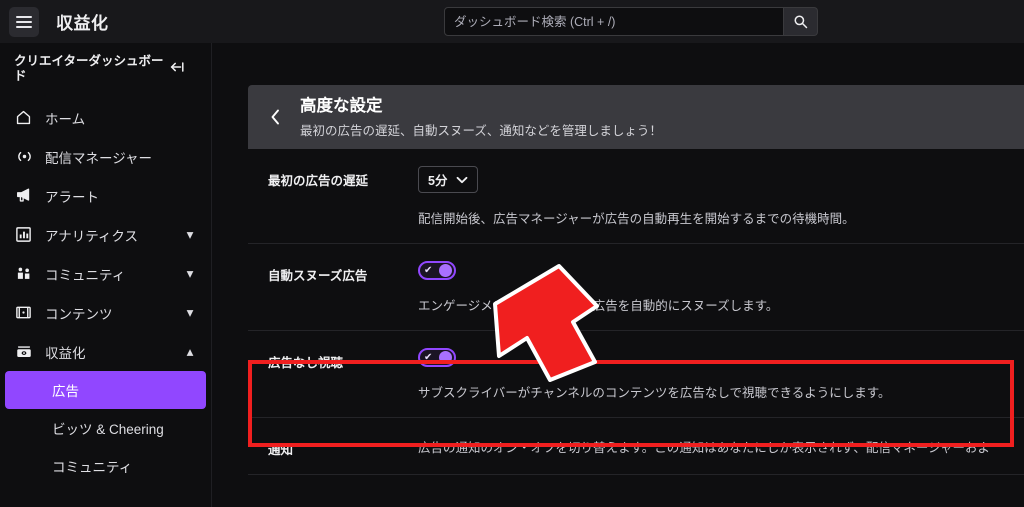 This screenshot has width=1024, height=507. I want to click on sidebar-item-alerts: アラート, so click(105, 195).